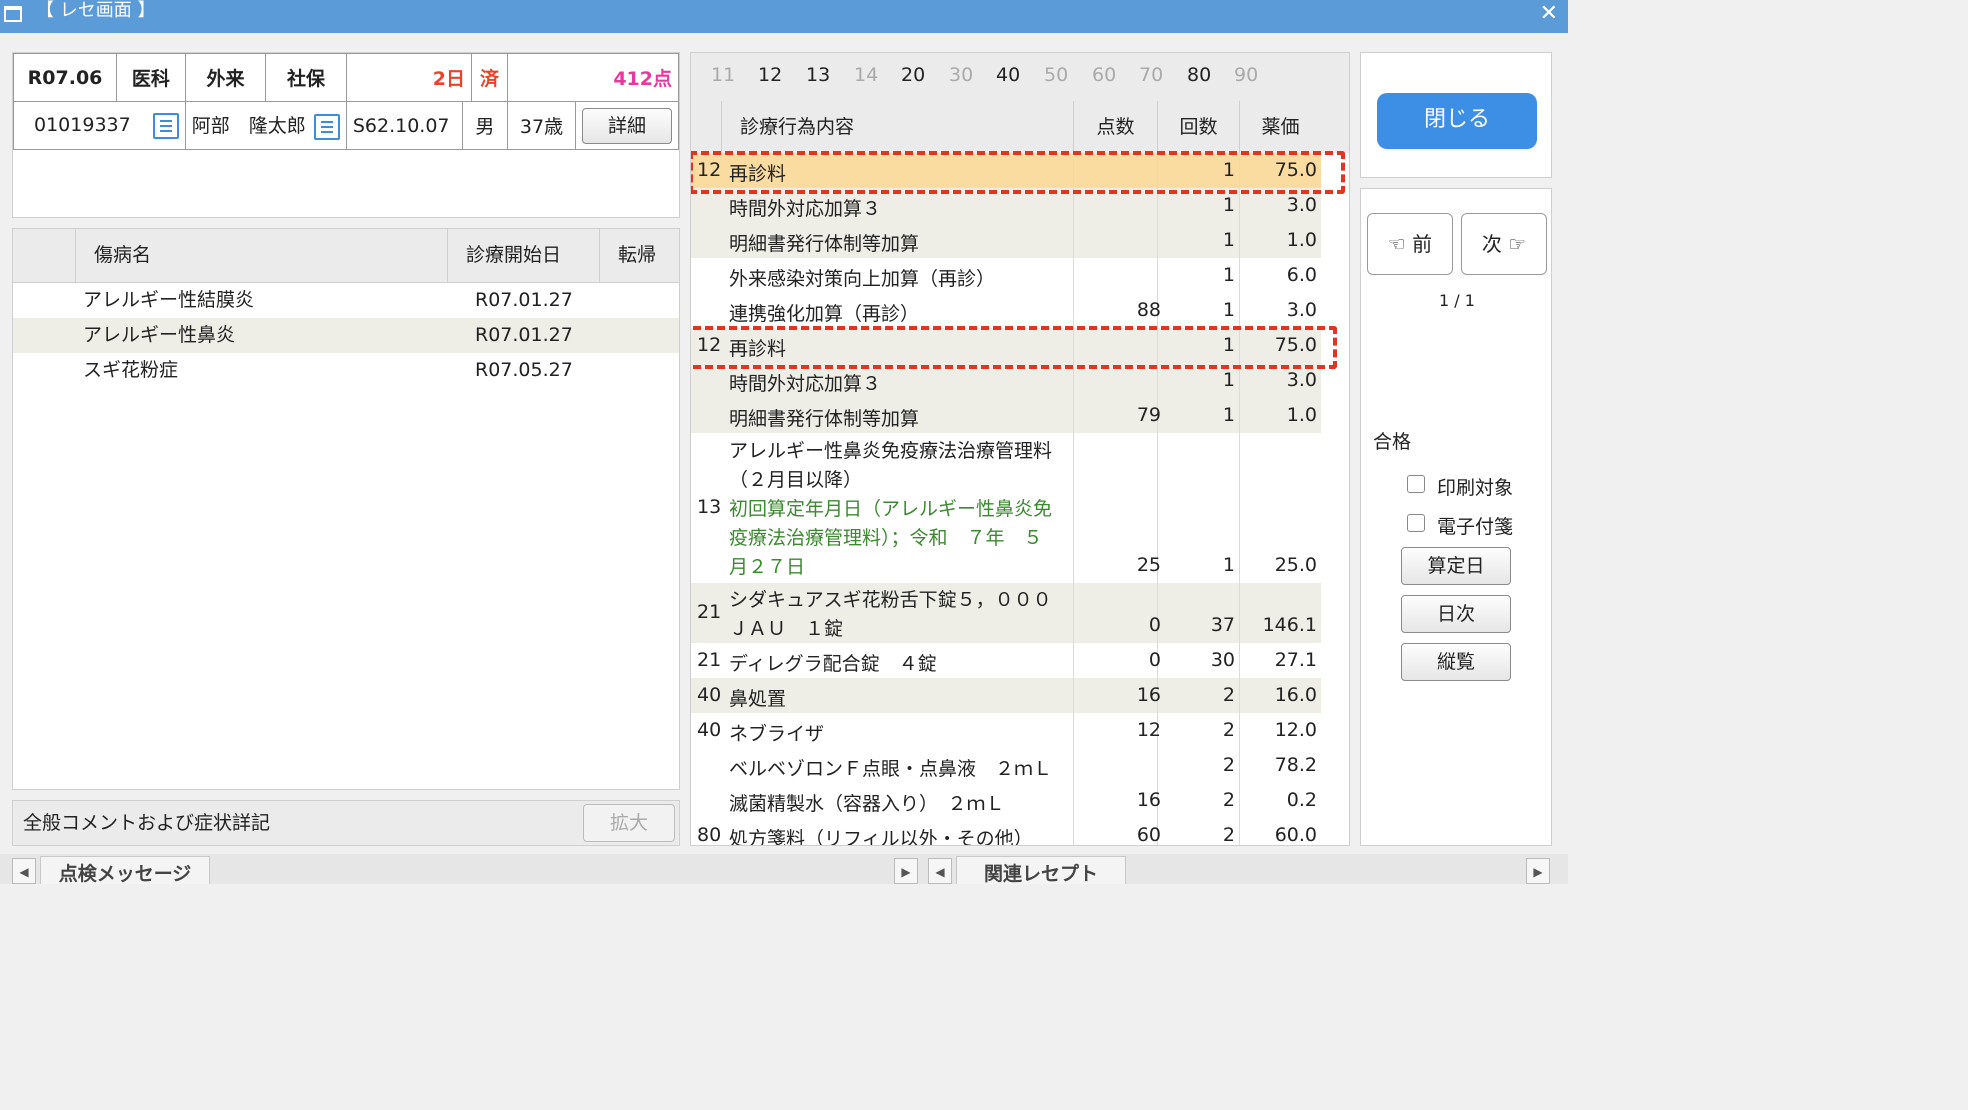 Image resolution: width=1968 pixels, height=1110 pixels. Describe the element at coordinates (248, 126) in the screenshot. I see `patient-name: 阿部 隆太郎` at that location.